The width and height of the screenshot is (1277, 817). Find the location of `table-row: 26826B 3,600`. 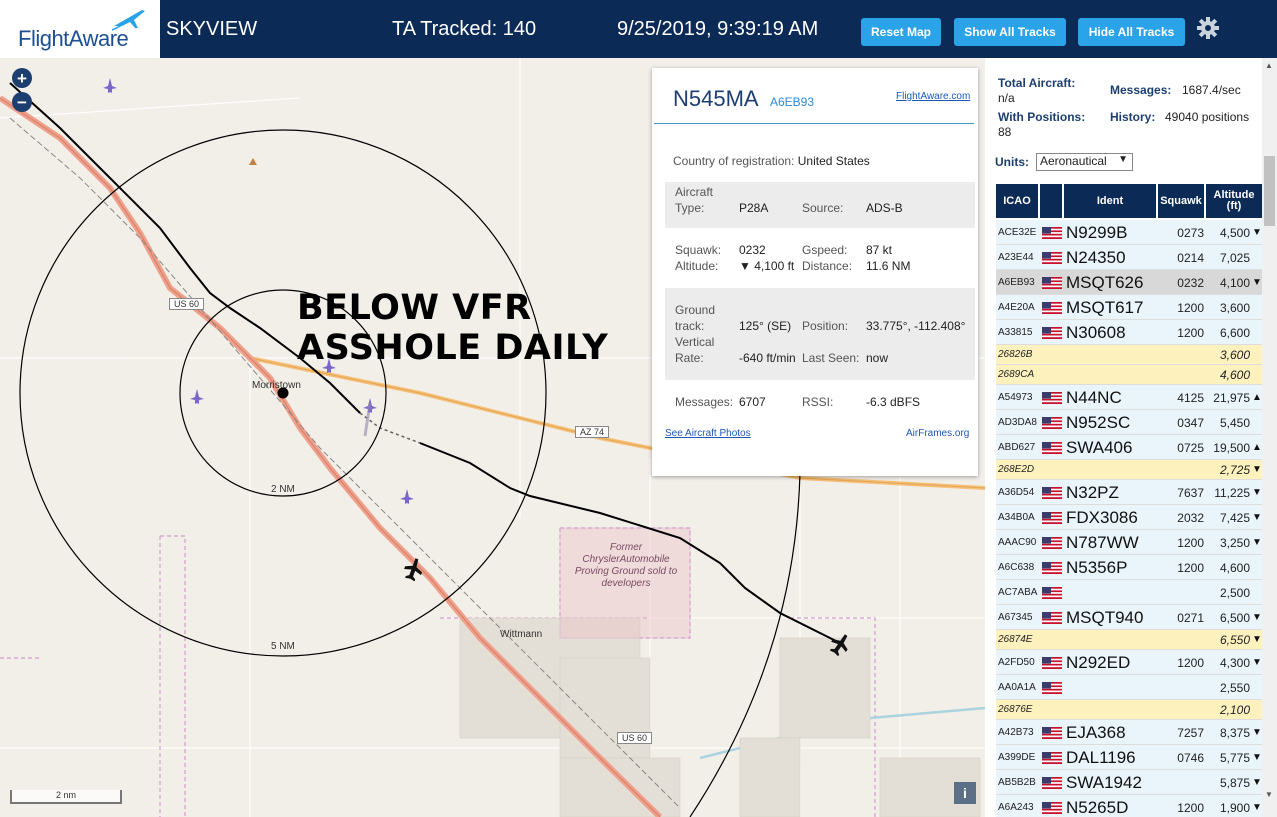

table-row: 26826B 3,600 is located at coordinates (1129, 355).